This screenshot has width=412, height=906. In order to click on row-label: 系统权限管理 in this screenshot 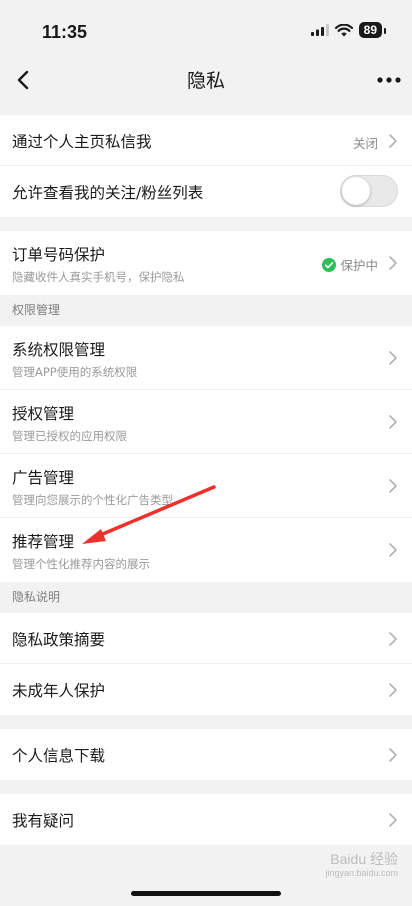, I will do `click(59, 350)`.